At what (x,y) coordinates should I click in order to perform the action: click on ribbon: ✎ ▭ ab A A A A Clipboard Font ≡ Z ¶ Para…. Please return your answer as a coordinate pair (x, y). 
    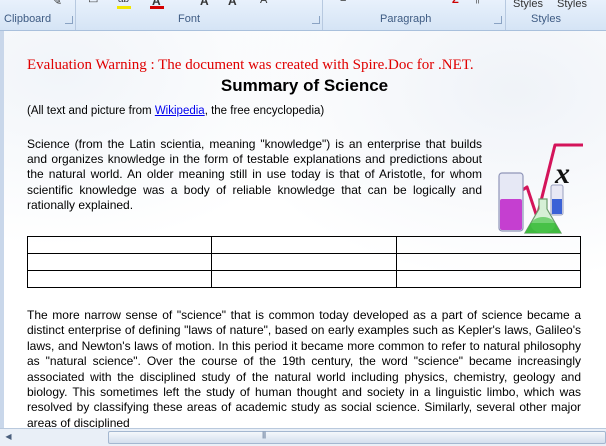
    Looking at the image, I should click on (303, 15).